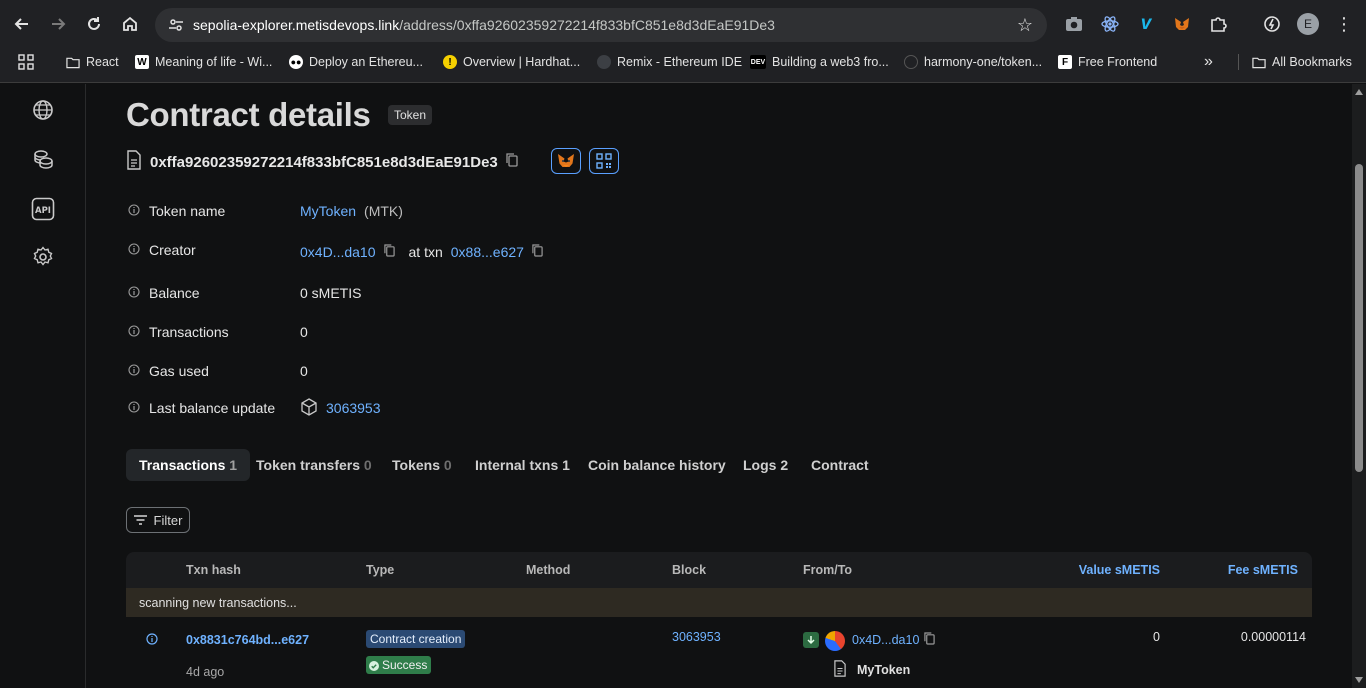 The image size is (1366, 688). What do you see at coordinates (399, 665) in the screenshot?
I see `status-badge: Success` at bounding box center [399, 665].